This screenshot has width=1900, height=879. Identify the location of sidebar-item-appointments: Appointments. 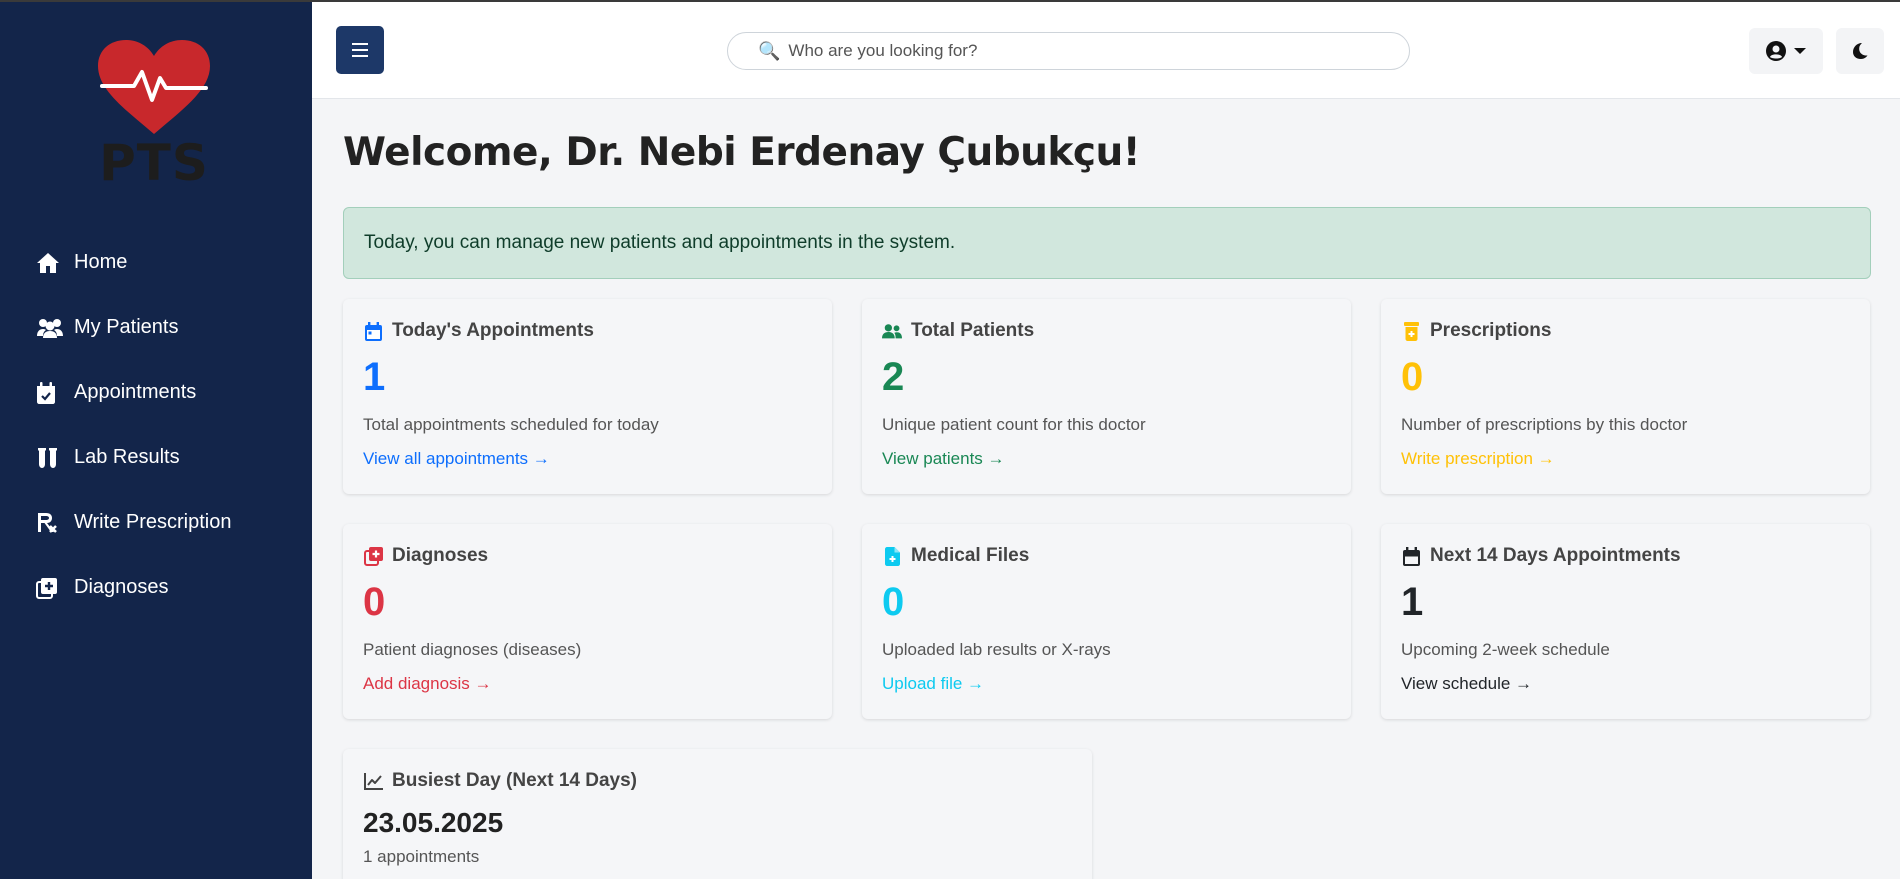
(156, 392).